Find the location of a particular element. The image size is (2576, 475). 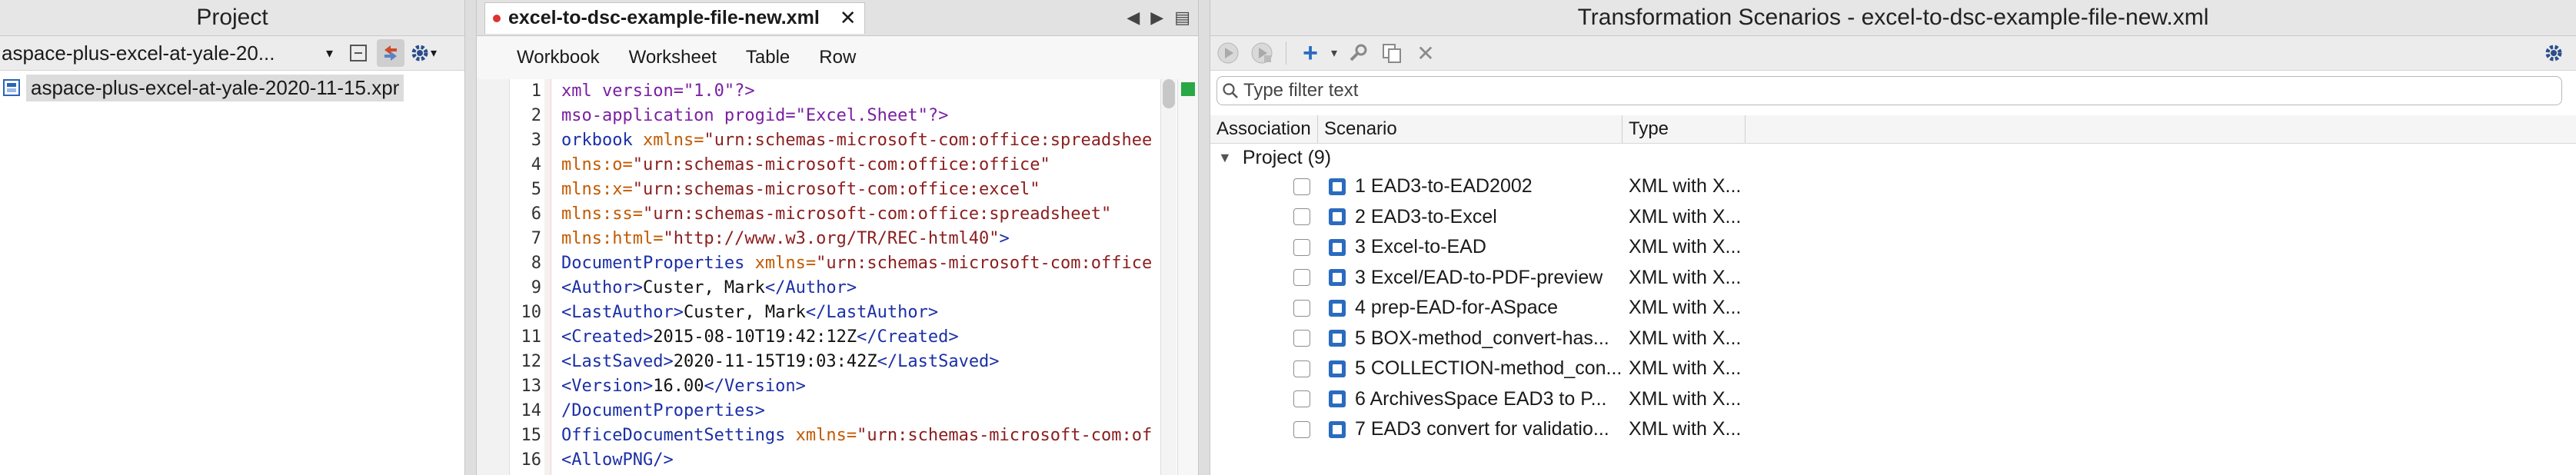

code-line: <AllowPNG/> is located at coordinates (617, 460).